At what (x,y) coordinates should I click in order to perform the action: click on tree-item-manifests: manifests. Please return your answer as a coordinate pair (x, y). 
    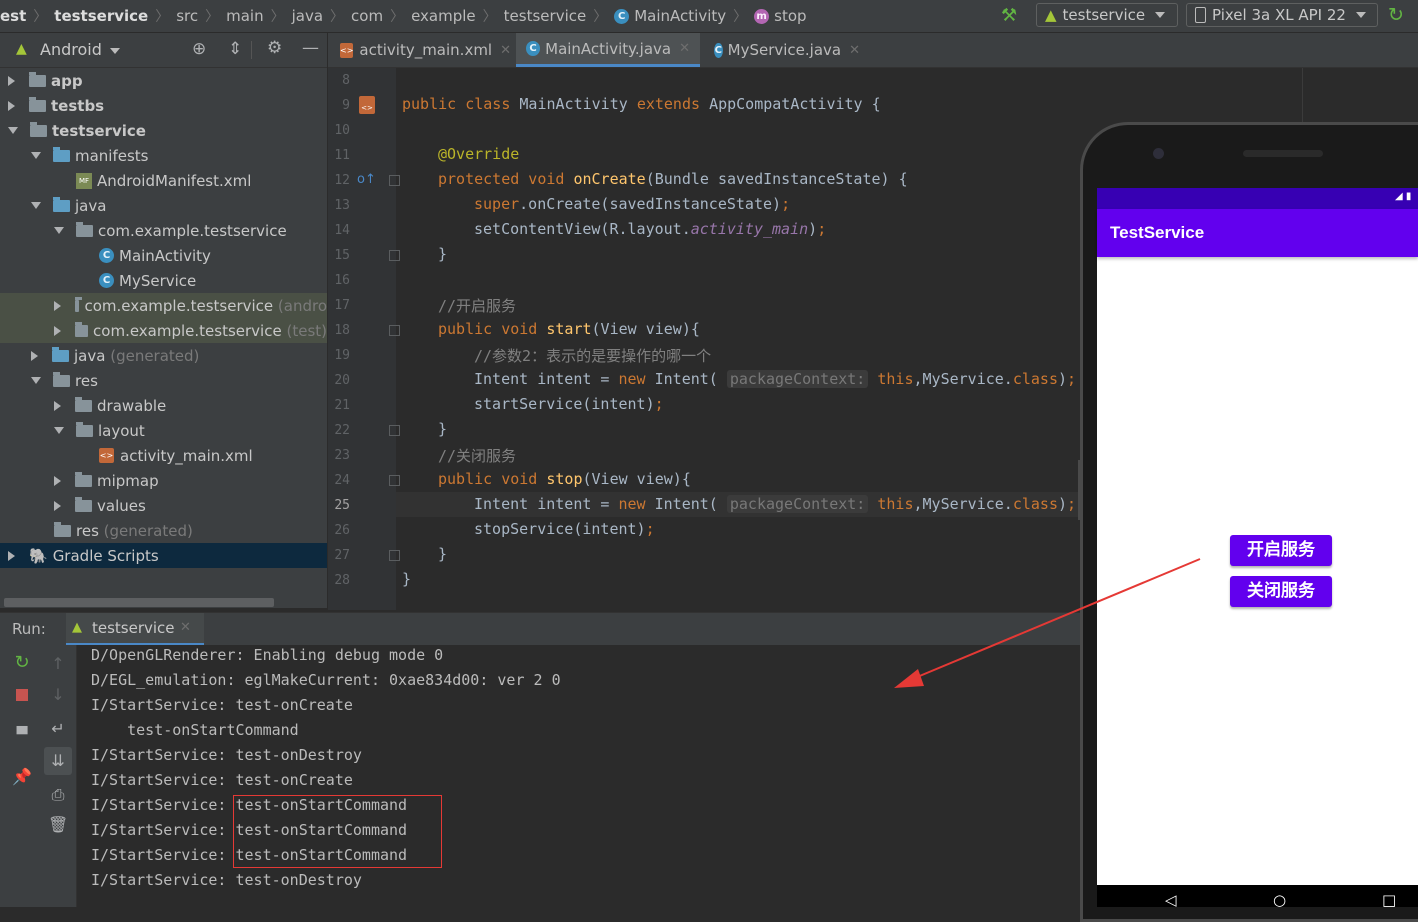
    Looking at the image, I should click on (163, 155).